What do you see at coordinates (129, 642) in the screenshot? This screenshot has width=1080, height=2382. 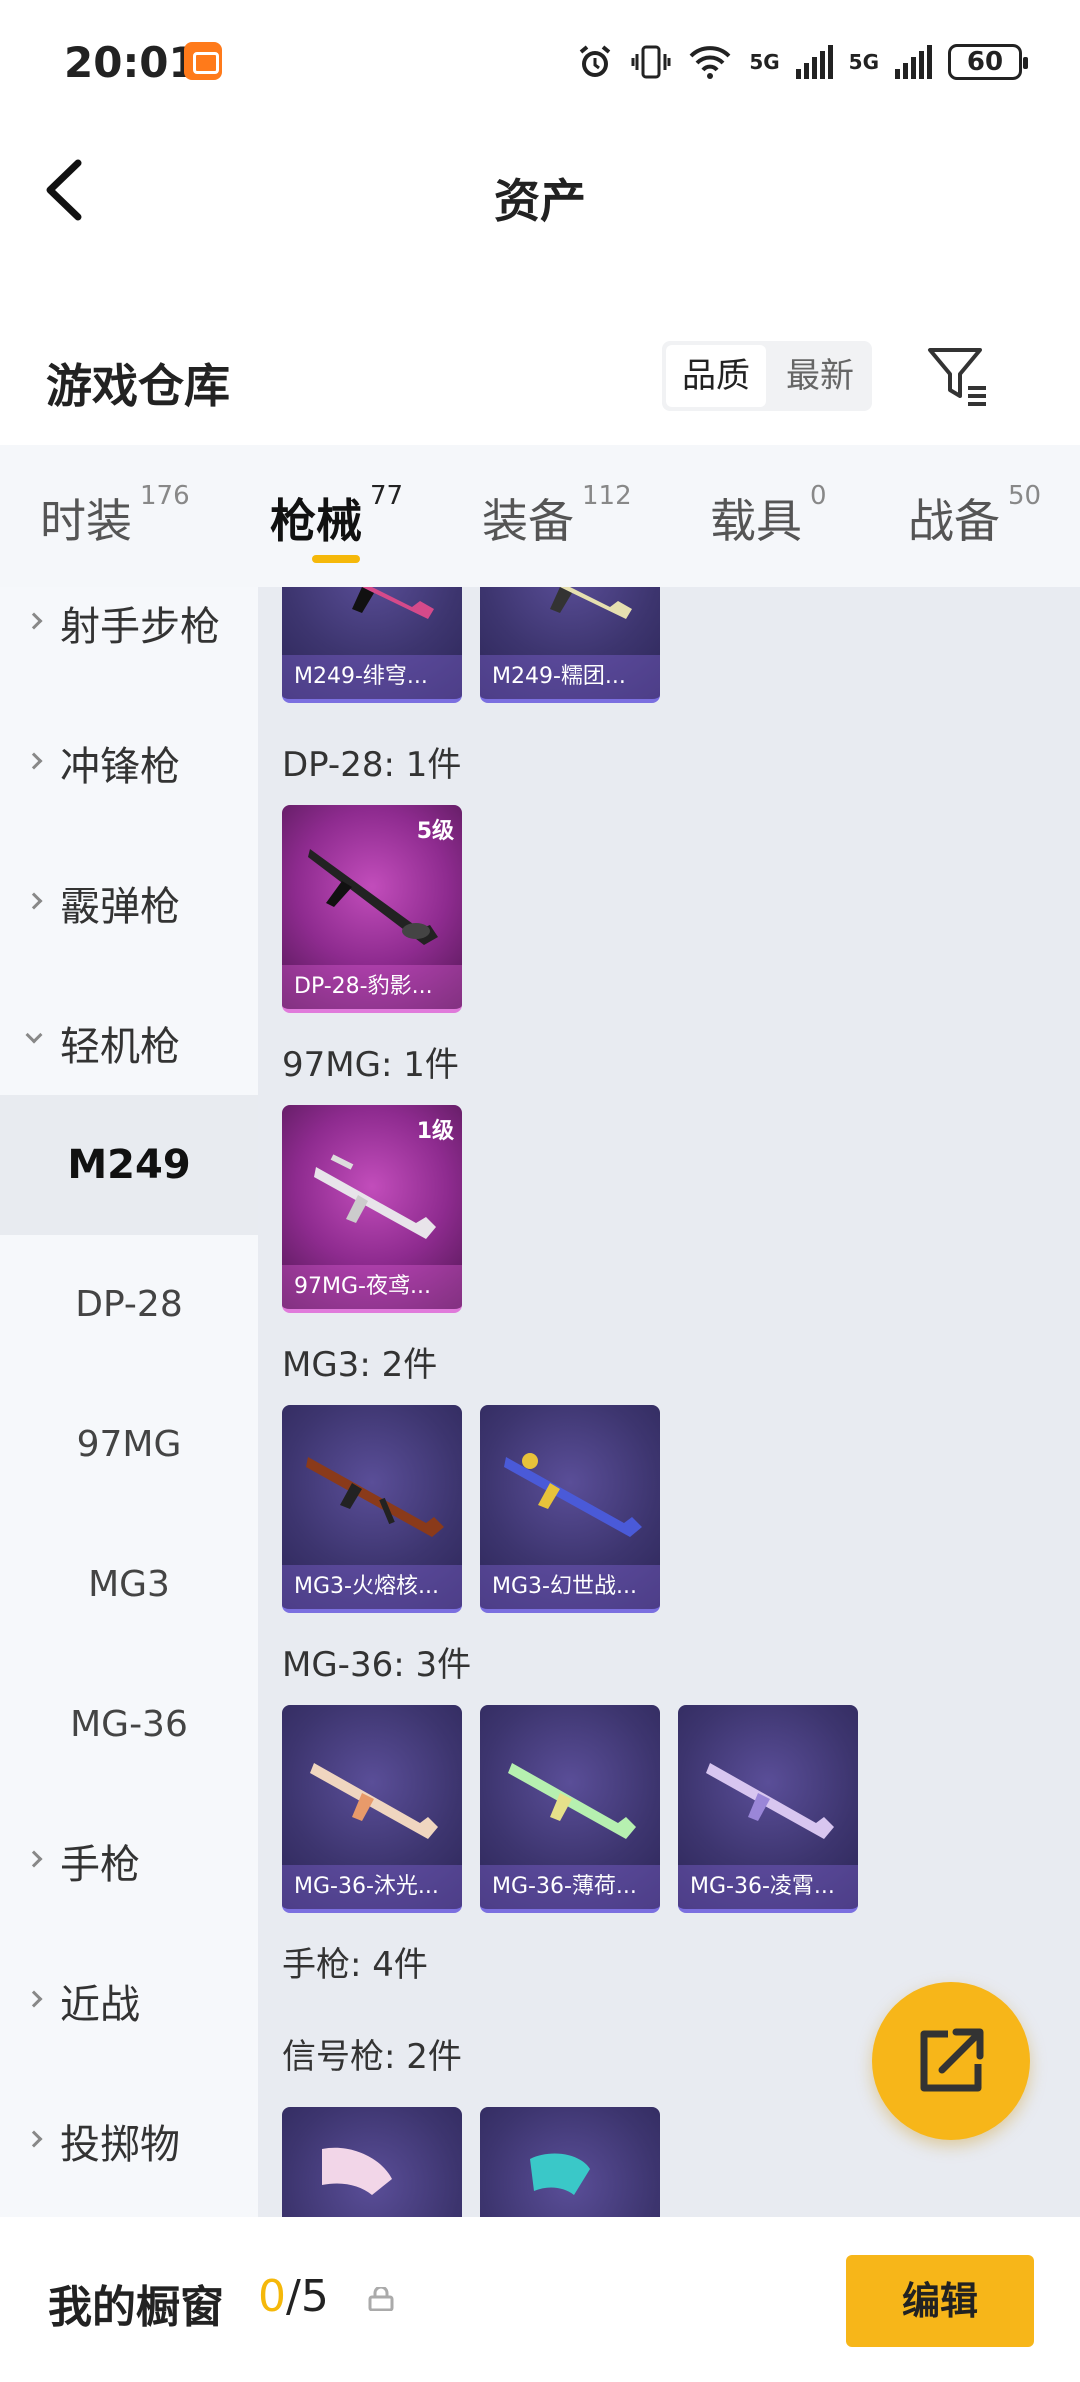 I see `sidebar-category-marksman: 射手步枪` at bounding box center [129, 642].